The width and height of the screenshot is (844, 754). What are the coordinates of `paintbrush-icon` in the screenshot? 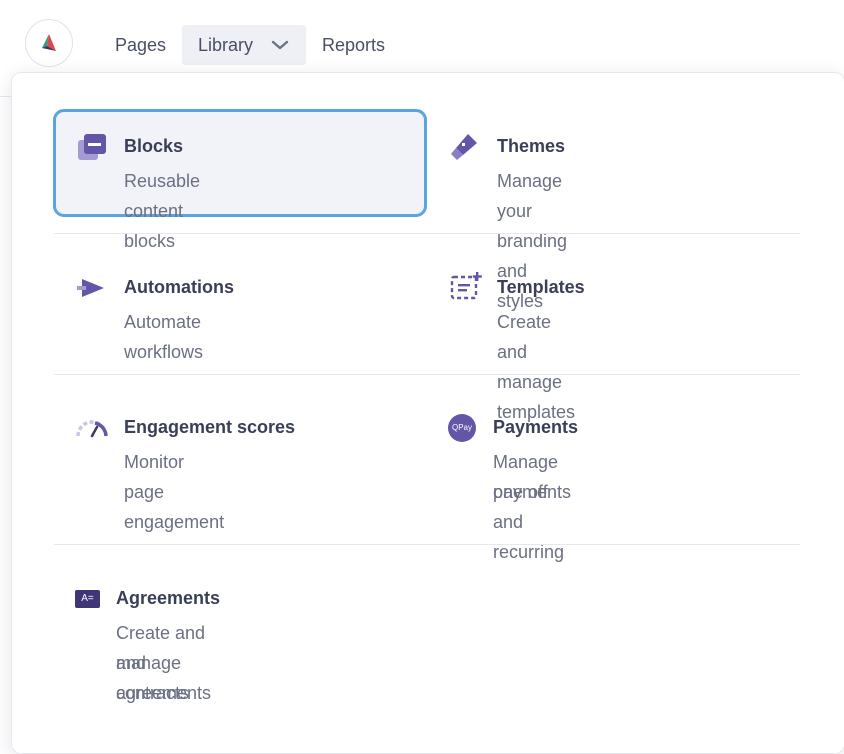 It's located at (464, 147).